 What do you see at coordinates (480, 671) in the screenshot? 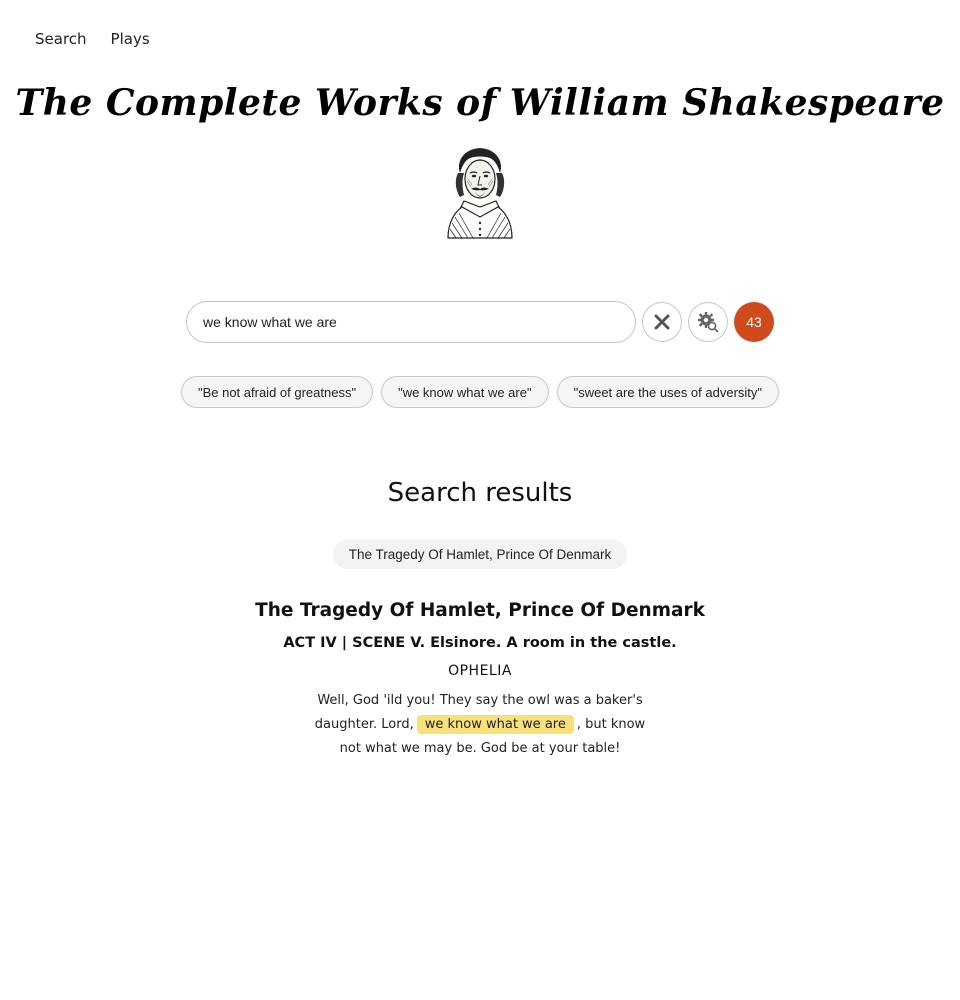
I see `result-speaker: OPHELIA` at bounding box center [480, 671].